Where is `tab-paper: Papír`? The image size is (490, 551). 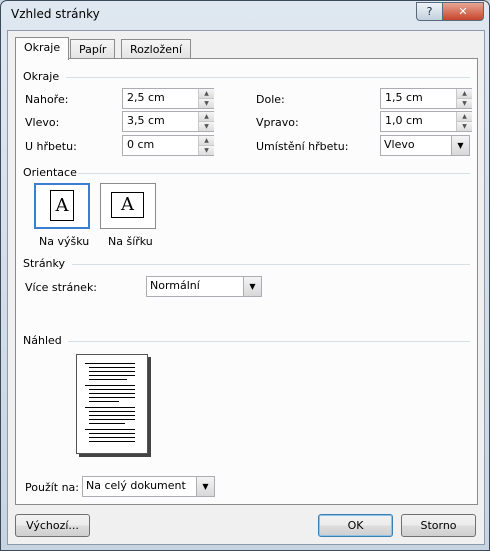
tab-paper: Papír is located at coordinates (93, 49).